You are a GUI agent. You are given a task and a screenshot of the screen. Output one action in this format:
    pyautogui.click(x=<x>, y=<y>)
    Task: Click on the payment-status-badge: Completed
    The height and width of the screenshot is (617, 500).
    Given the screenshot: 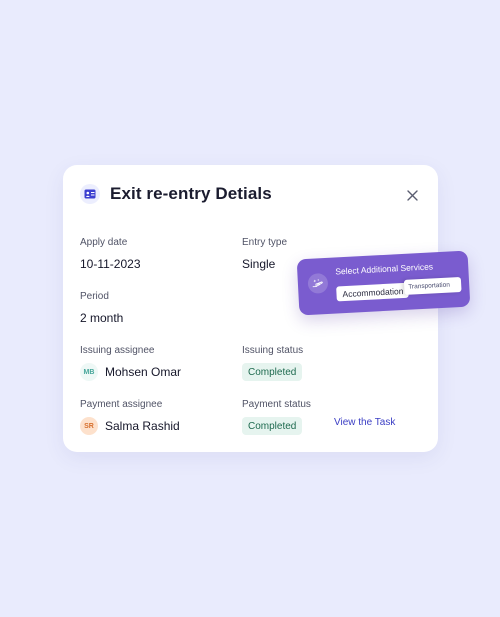 What is the action you would take?
    pyautogui.click(x=272, y=426)
    